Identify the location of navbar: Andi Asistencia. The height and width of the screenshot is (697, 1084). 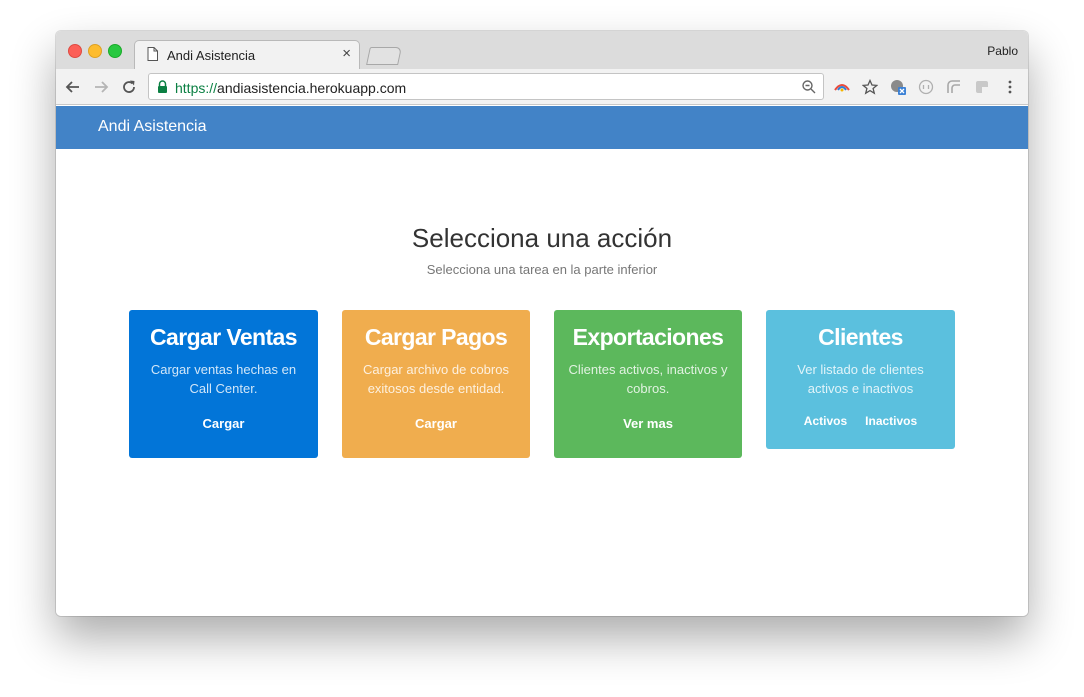
(542, 127).